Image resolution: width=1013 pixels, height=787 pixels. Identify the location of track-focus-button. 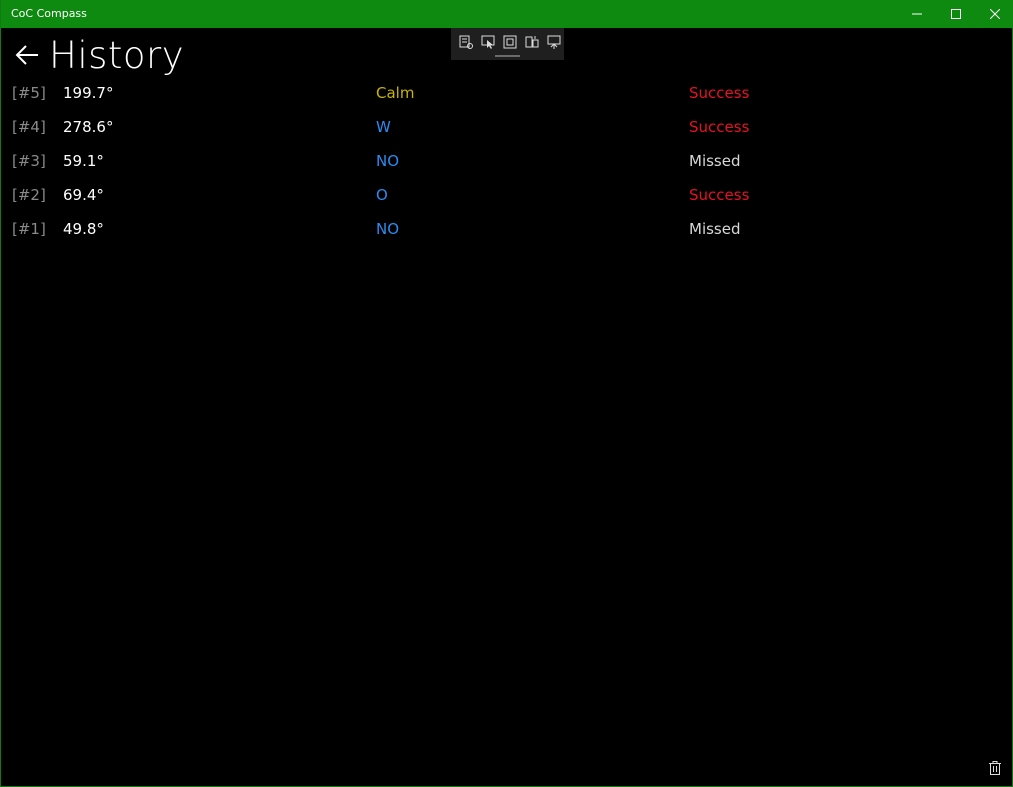
(532, 42).